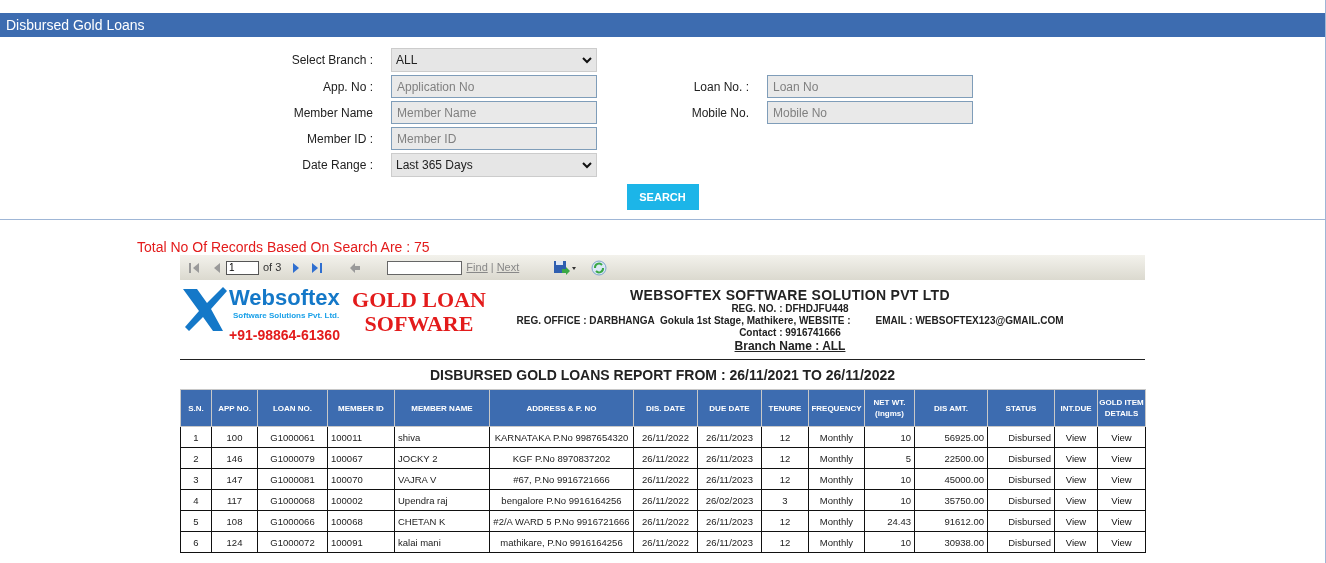 The image size is (1326, 563). I want to click on column-header: GOLD ITEM DETAILS, so click(1121, 408).